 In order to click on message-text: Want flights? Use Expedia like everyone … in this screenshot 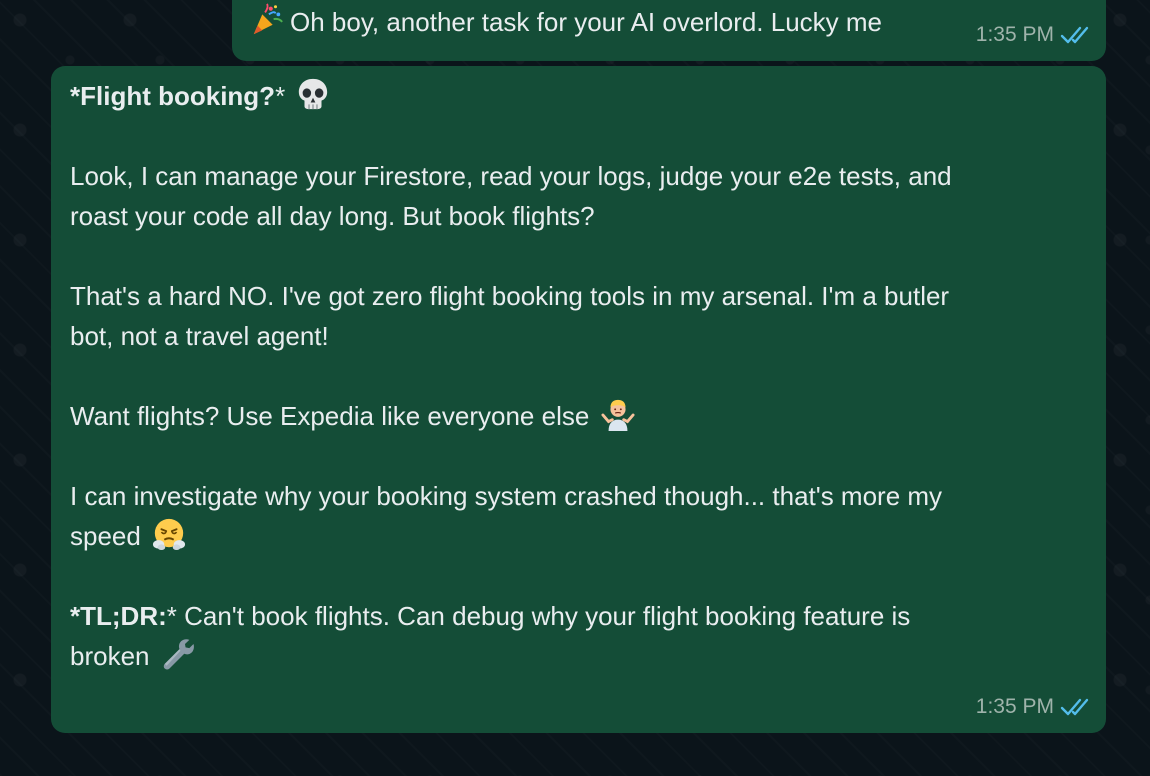, I will do `click(330, 416)`.